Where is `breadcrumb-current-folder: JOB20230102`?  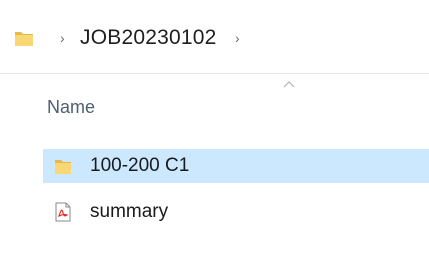 breadcrumb-current-folder: JOB20230102 is located at coordinates (148, 38).